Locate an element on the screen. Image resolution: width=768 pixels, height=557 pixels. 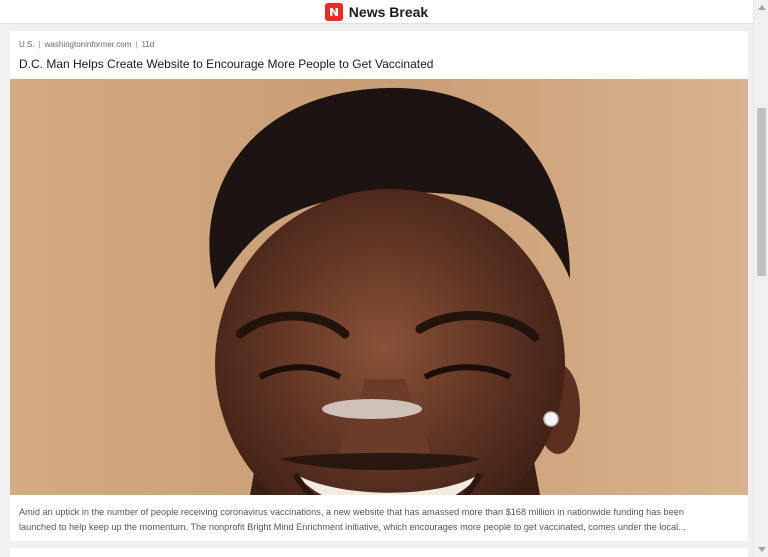
app-header: News Break is located at coordinates (376, 12).